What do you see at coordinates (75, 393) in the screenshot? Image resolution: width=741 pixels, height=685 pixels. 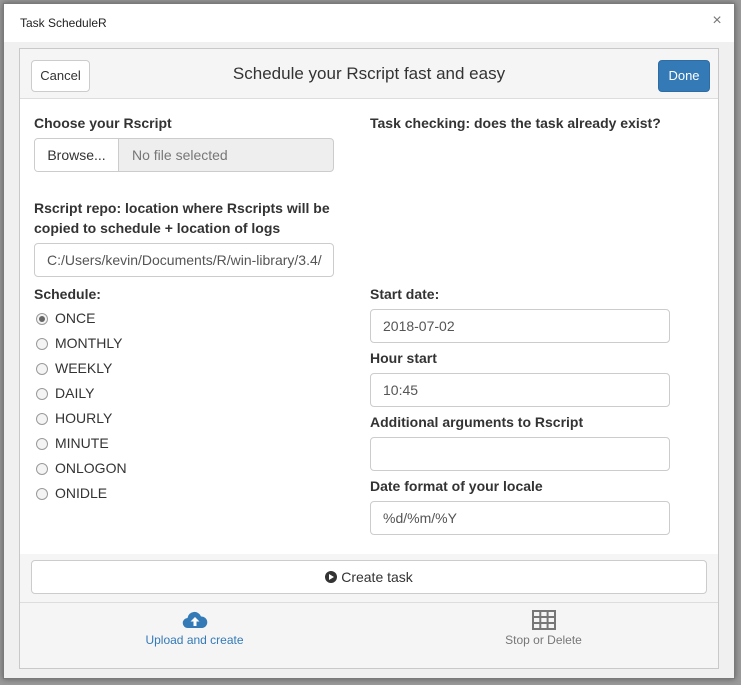 I see `radio-label: DAILY` at bounding box center [75, 393].